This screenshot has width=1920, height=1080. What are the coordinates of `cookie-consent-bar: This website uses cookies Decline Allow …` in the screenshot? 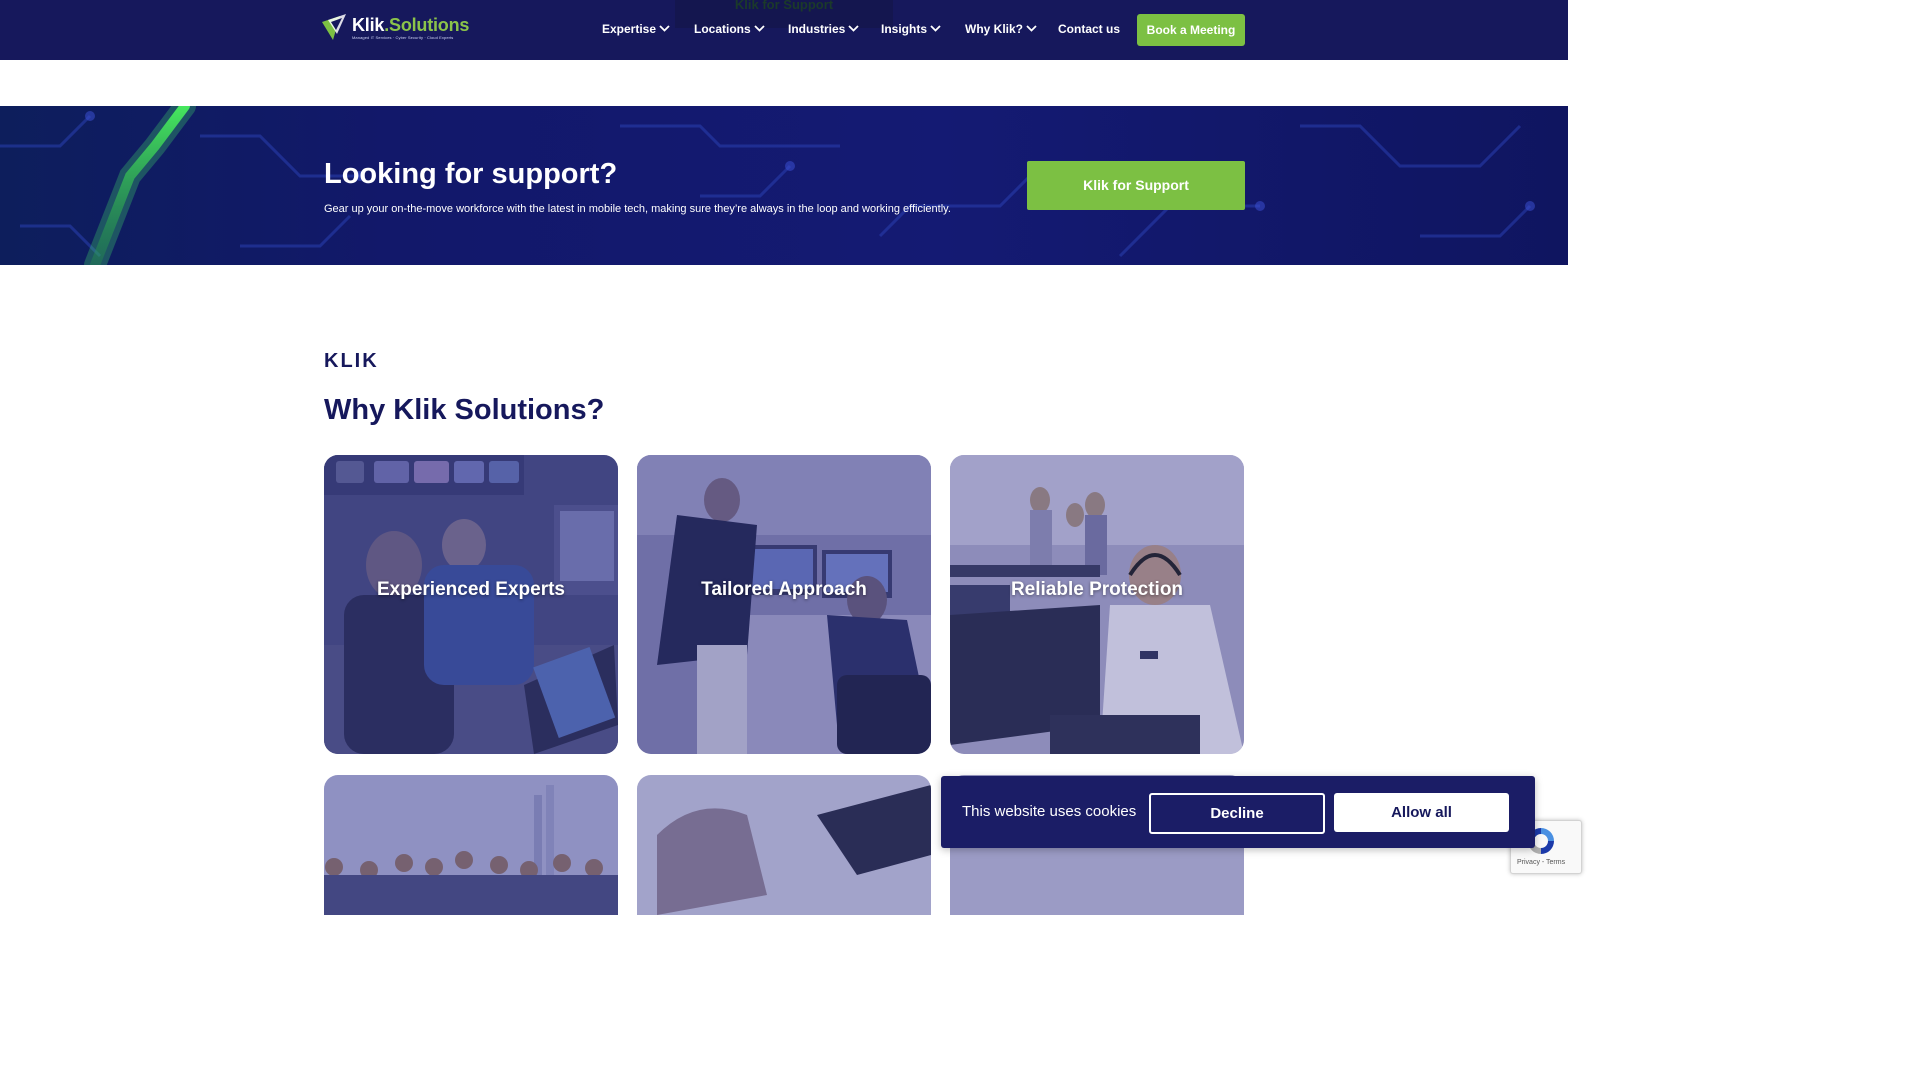 It's located at (1238, 812).